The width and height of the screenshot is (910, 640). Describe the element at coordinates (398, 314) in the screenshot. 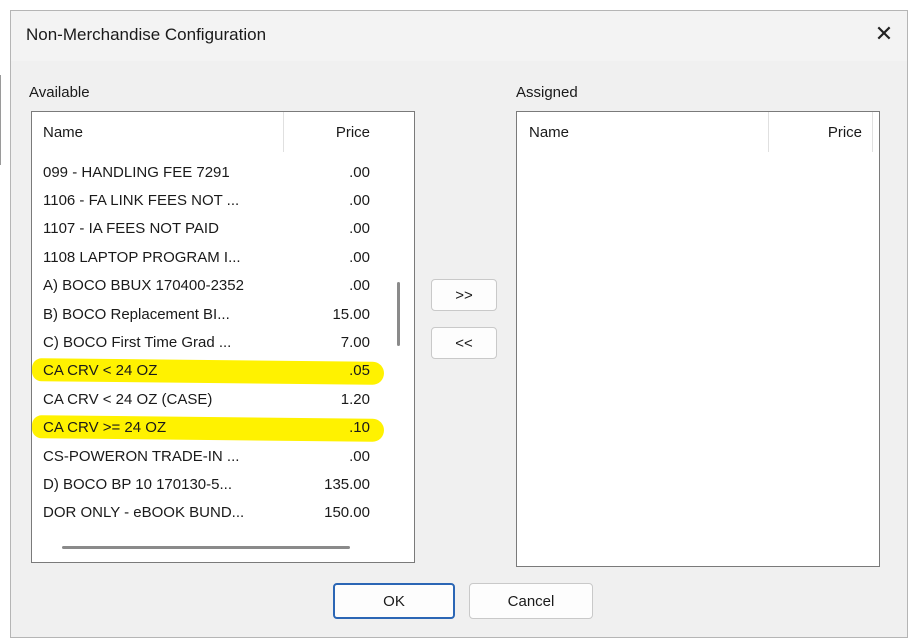

I see `available-vertical-scrollbar` at that location.